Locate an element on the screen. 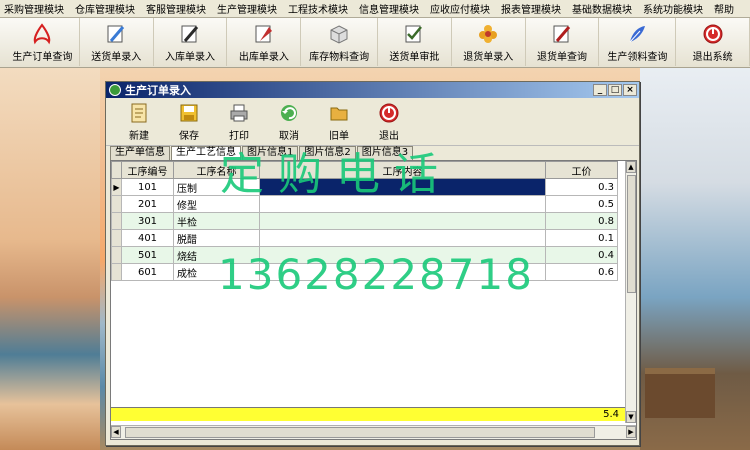  save-button: 保存 is located at coordinates (189, 121).